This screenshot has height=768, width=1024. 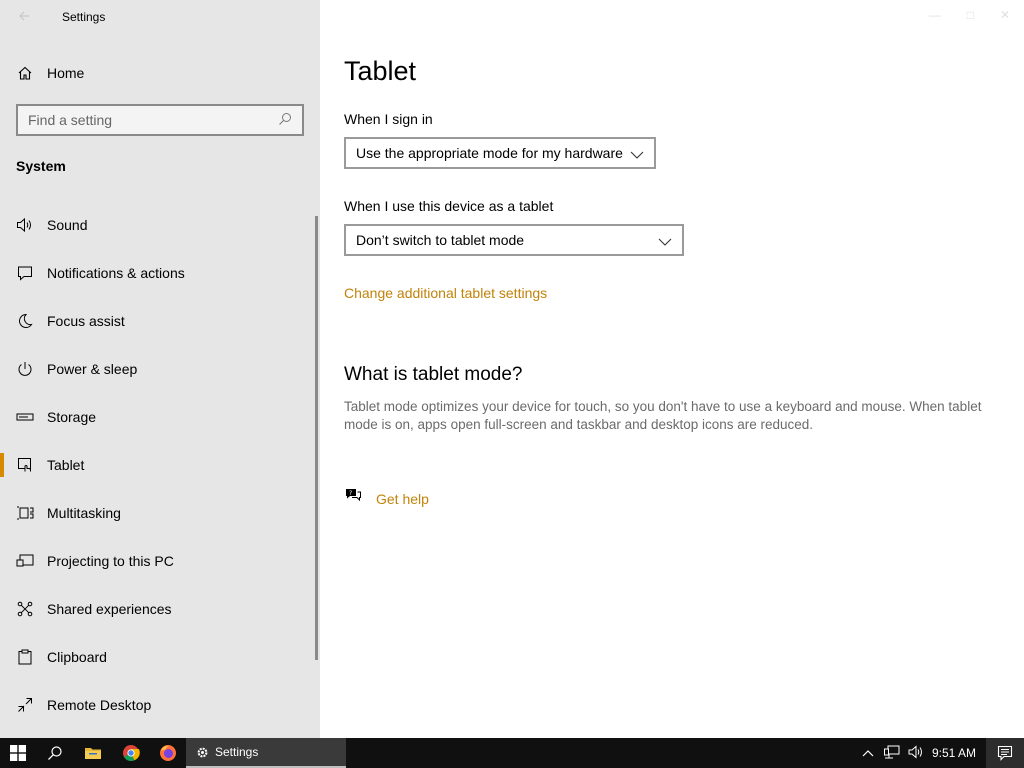 What do you see at coordinates (445, 293) in the screenshot?
I see `additional-tablet-settings-link: Change additional tablet settings` at bounding box center [445, 293].